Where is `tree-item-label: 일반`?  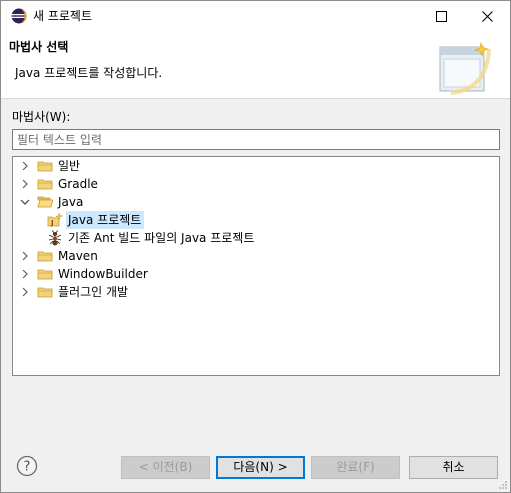
tree-item-label: 일반 is located at coordinates (69, 166).